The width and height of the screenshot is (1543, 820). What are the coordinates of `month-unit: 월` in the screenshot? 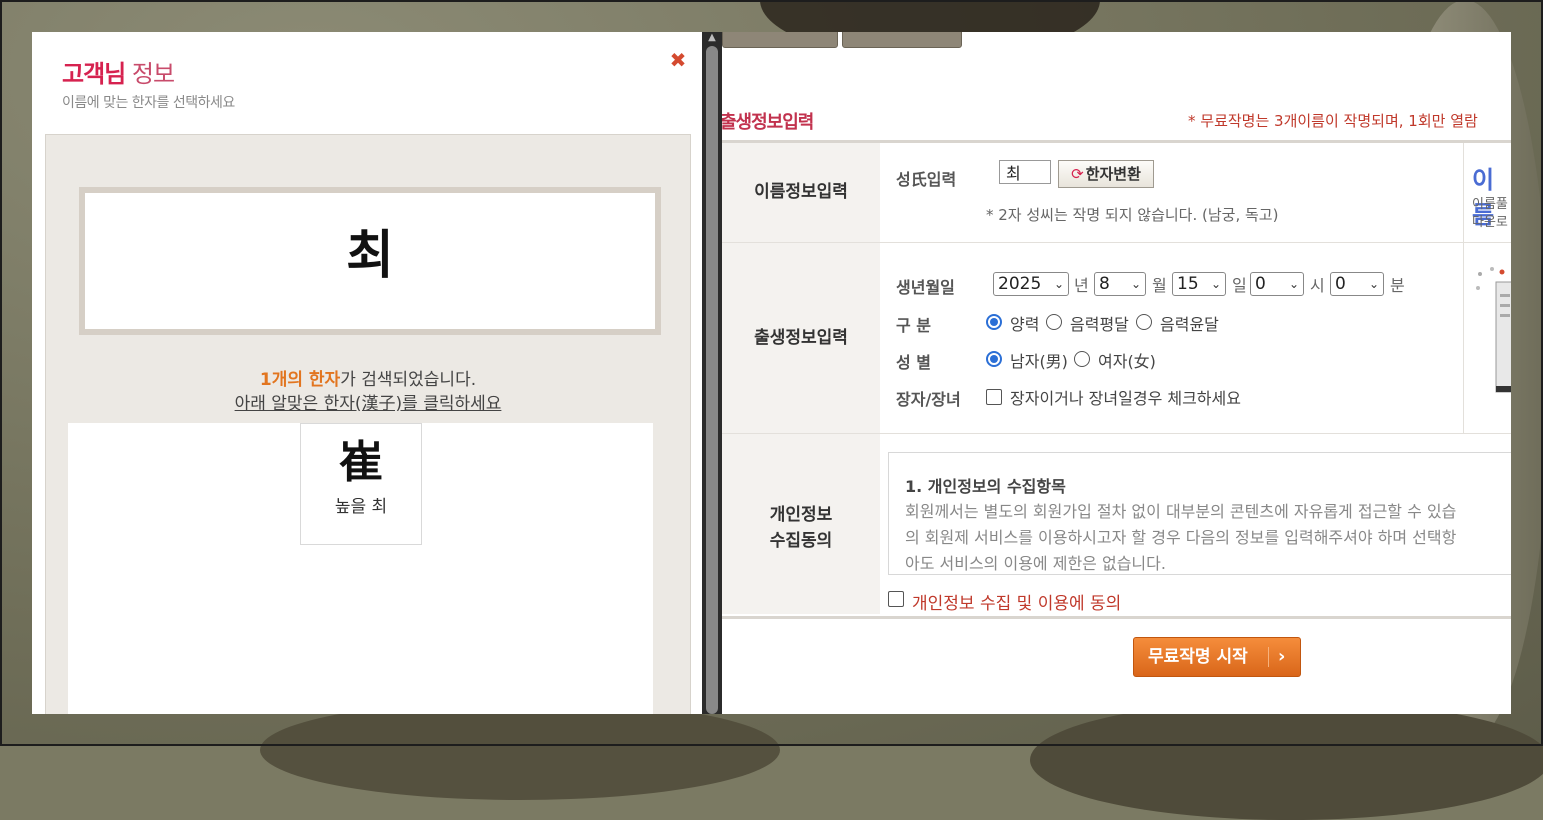 It's located at (1159, 285).